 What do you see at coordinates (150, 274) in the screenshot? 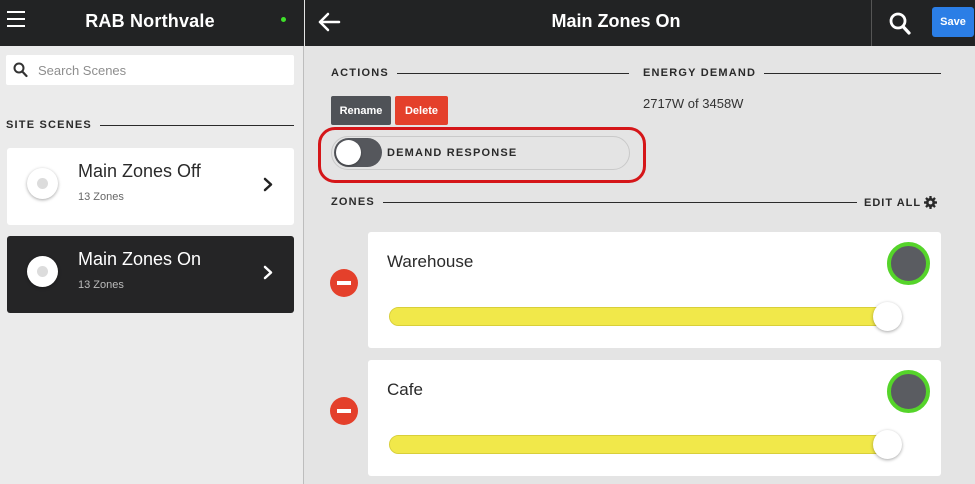
I see `scene-item-main-zones-on: Main Zones On 13 Zones` at bounding box center [150, 274].